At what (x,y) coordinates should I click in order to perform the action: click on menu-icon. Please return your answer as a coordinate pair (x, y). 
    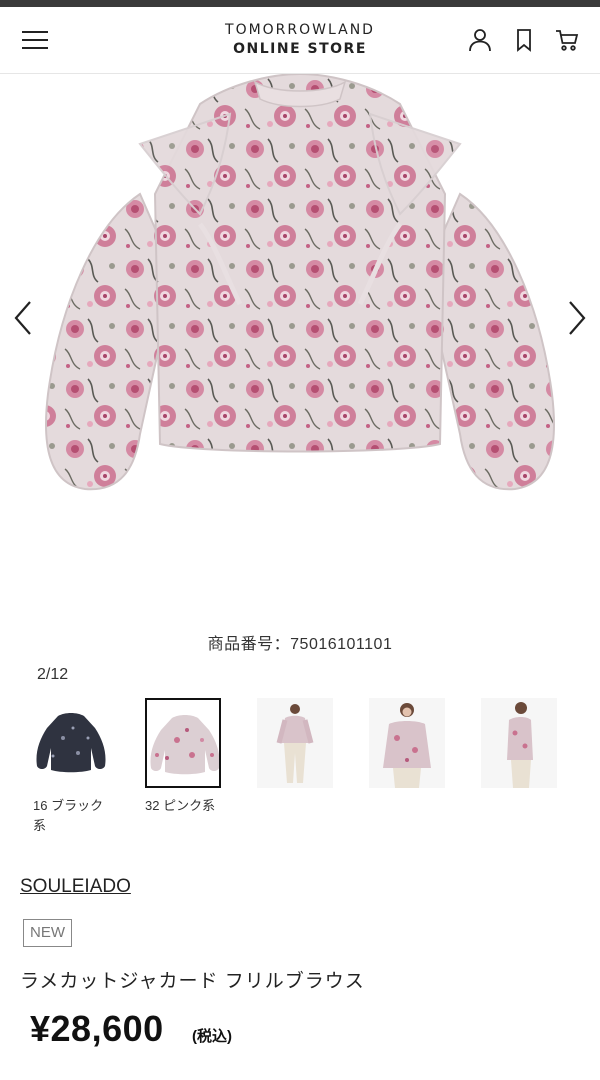
    Looking at the image, I should click on (35, 40).